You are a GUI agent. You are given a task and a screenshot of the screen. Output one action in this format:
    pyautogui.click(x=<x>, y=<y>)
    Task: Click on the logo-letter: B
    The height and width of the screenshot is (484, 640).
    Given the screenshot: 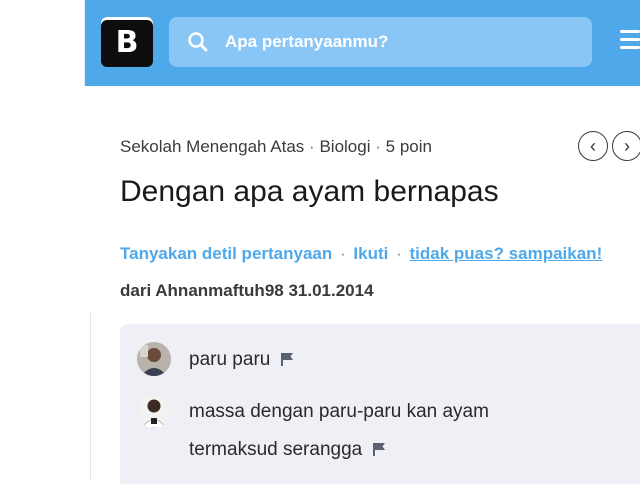 What is the action you would take?
    pyautogui.click(x=127, y=42)
    